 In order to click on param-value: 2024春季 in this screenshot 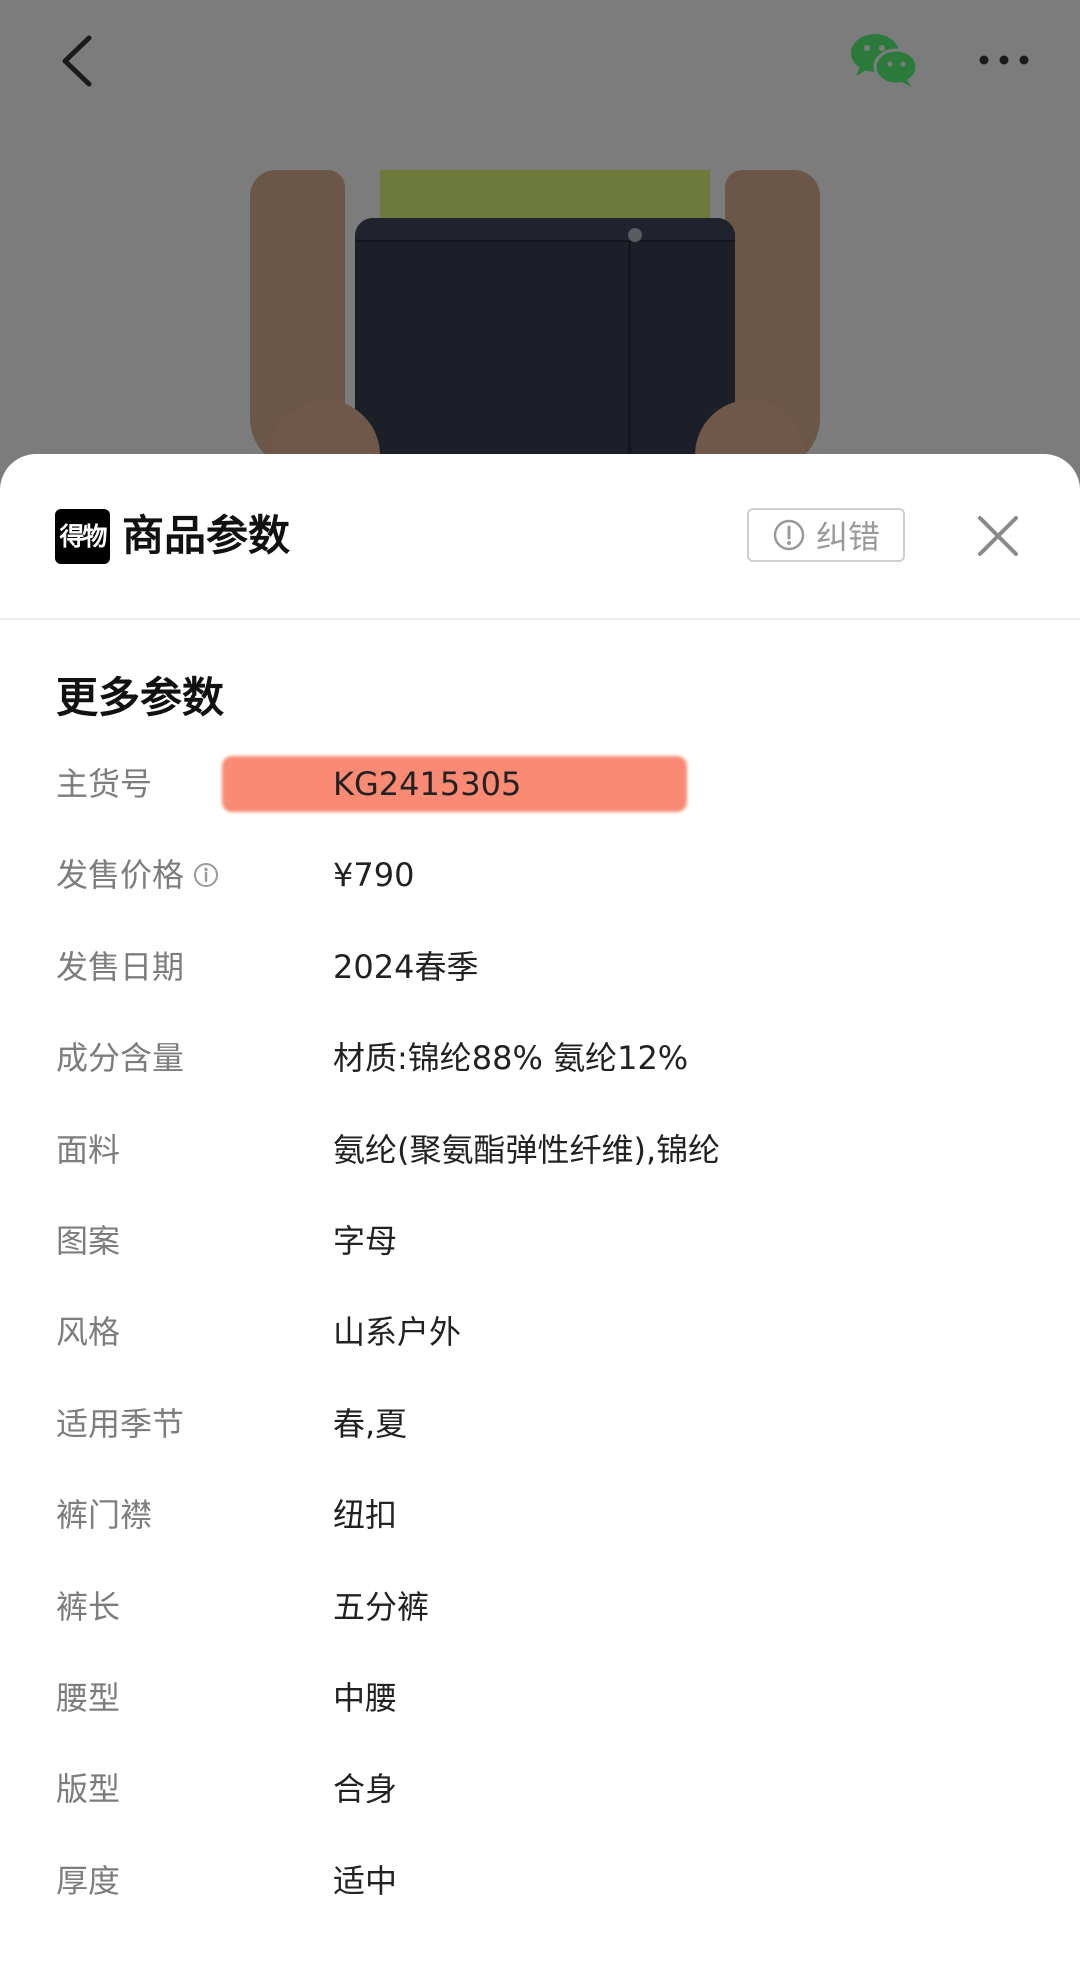, I will do `click(406, 966)`.